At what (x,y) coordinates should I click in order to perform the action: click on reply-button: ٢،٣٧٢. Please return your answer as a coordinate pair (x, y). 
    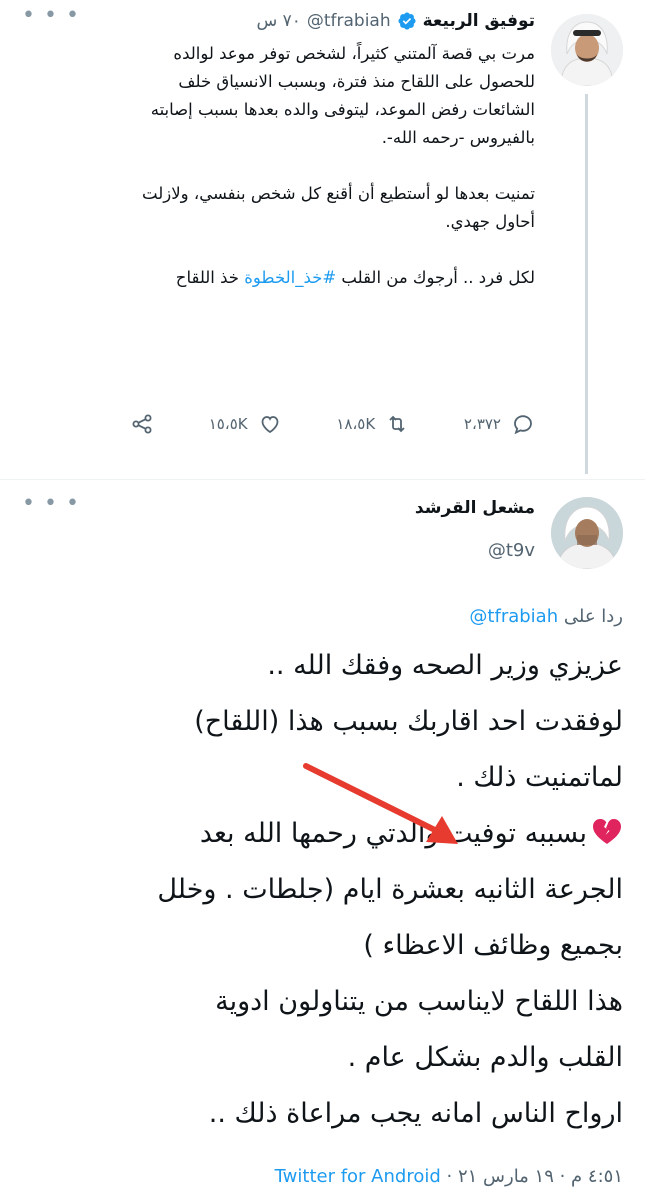
    Looking at the image, I should click on (499, 424).